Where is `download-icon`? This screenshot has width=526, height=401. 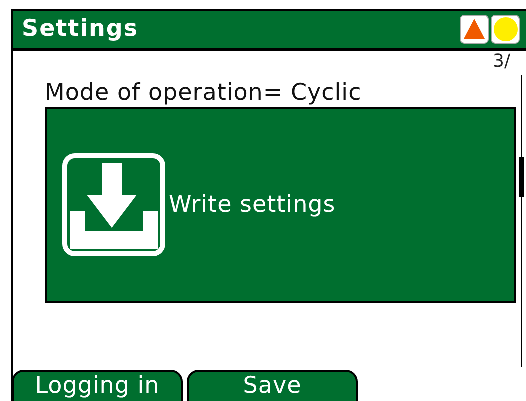
download-icon is located at coordinates (114, 205).